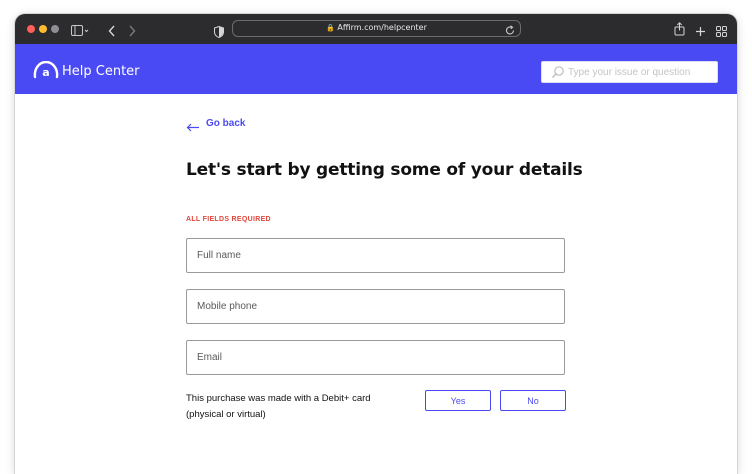 The height and width of the screenshot is (474, 752). Describe the element at coordinates (226, 414) in the screenshot. I see `debit-card-question-line2: (physical or virtual)` at that location.